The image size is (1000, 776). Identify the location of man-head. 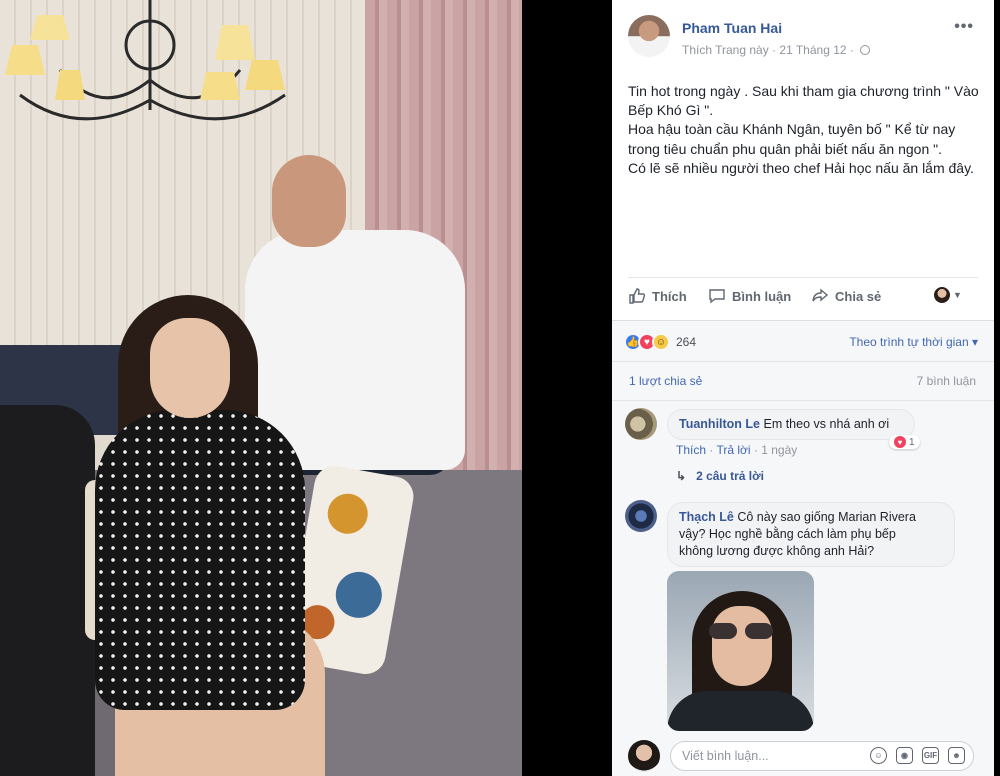
(309, 201).